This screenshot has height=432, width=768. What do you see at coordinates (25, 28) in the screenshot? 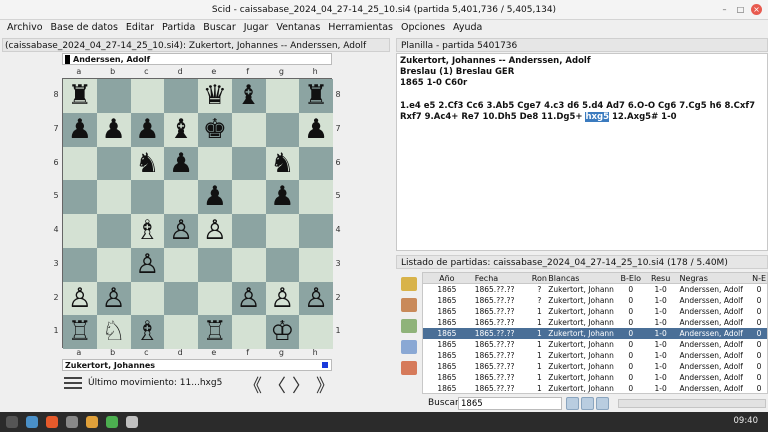
I see `menu-0: Archivo` at bounding box center [25, 28].